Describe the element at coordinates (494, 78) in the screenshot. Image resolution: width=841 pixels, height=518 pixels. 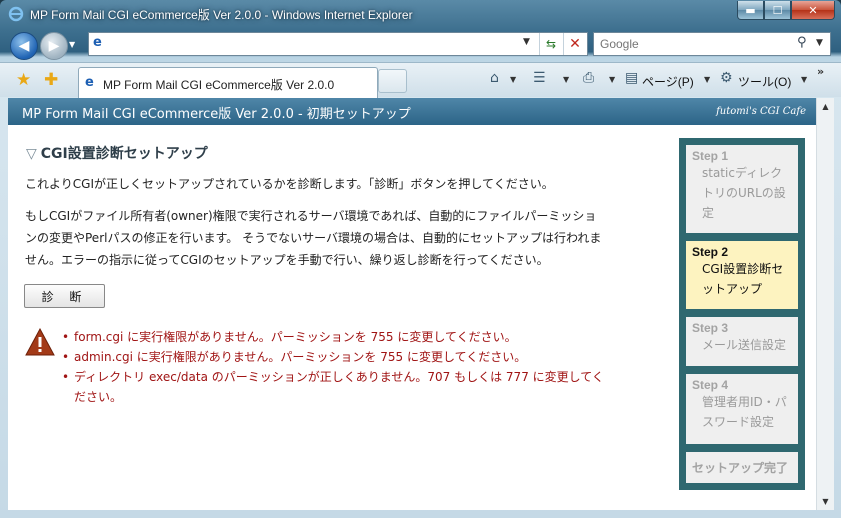
I see `home-icon: ⌂` at that location.